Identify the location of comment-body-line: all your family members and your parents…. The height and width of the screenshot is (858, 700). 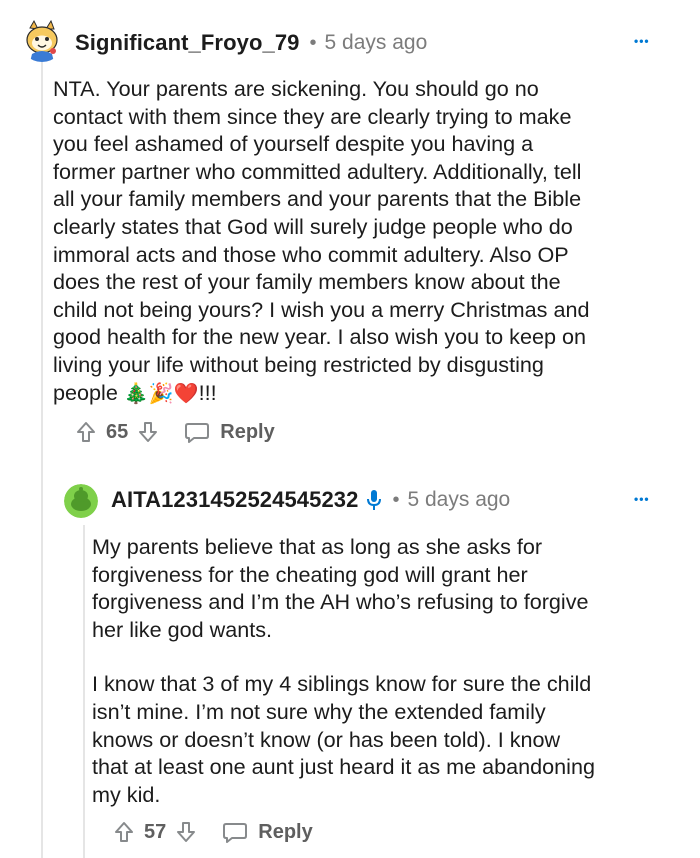
(317, 199).